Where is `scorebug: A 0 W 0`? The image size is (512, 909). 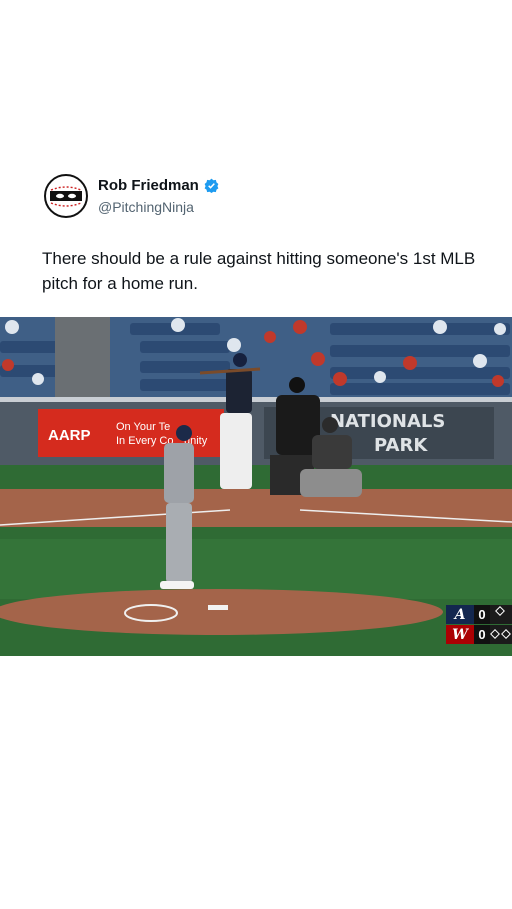
scorebug: A 0 W 0 is located at coordinates (479, 625).